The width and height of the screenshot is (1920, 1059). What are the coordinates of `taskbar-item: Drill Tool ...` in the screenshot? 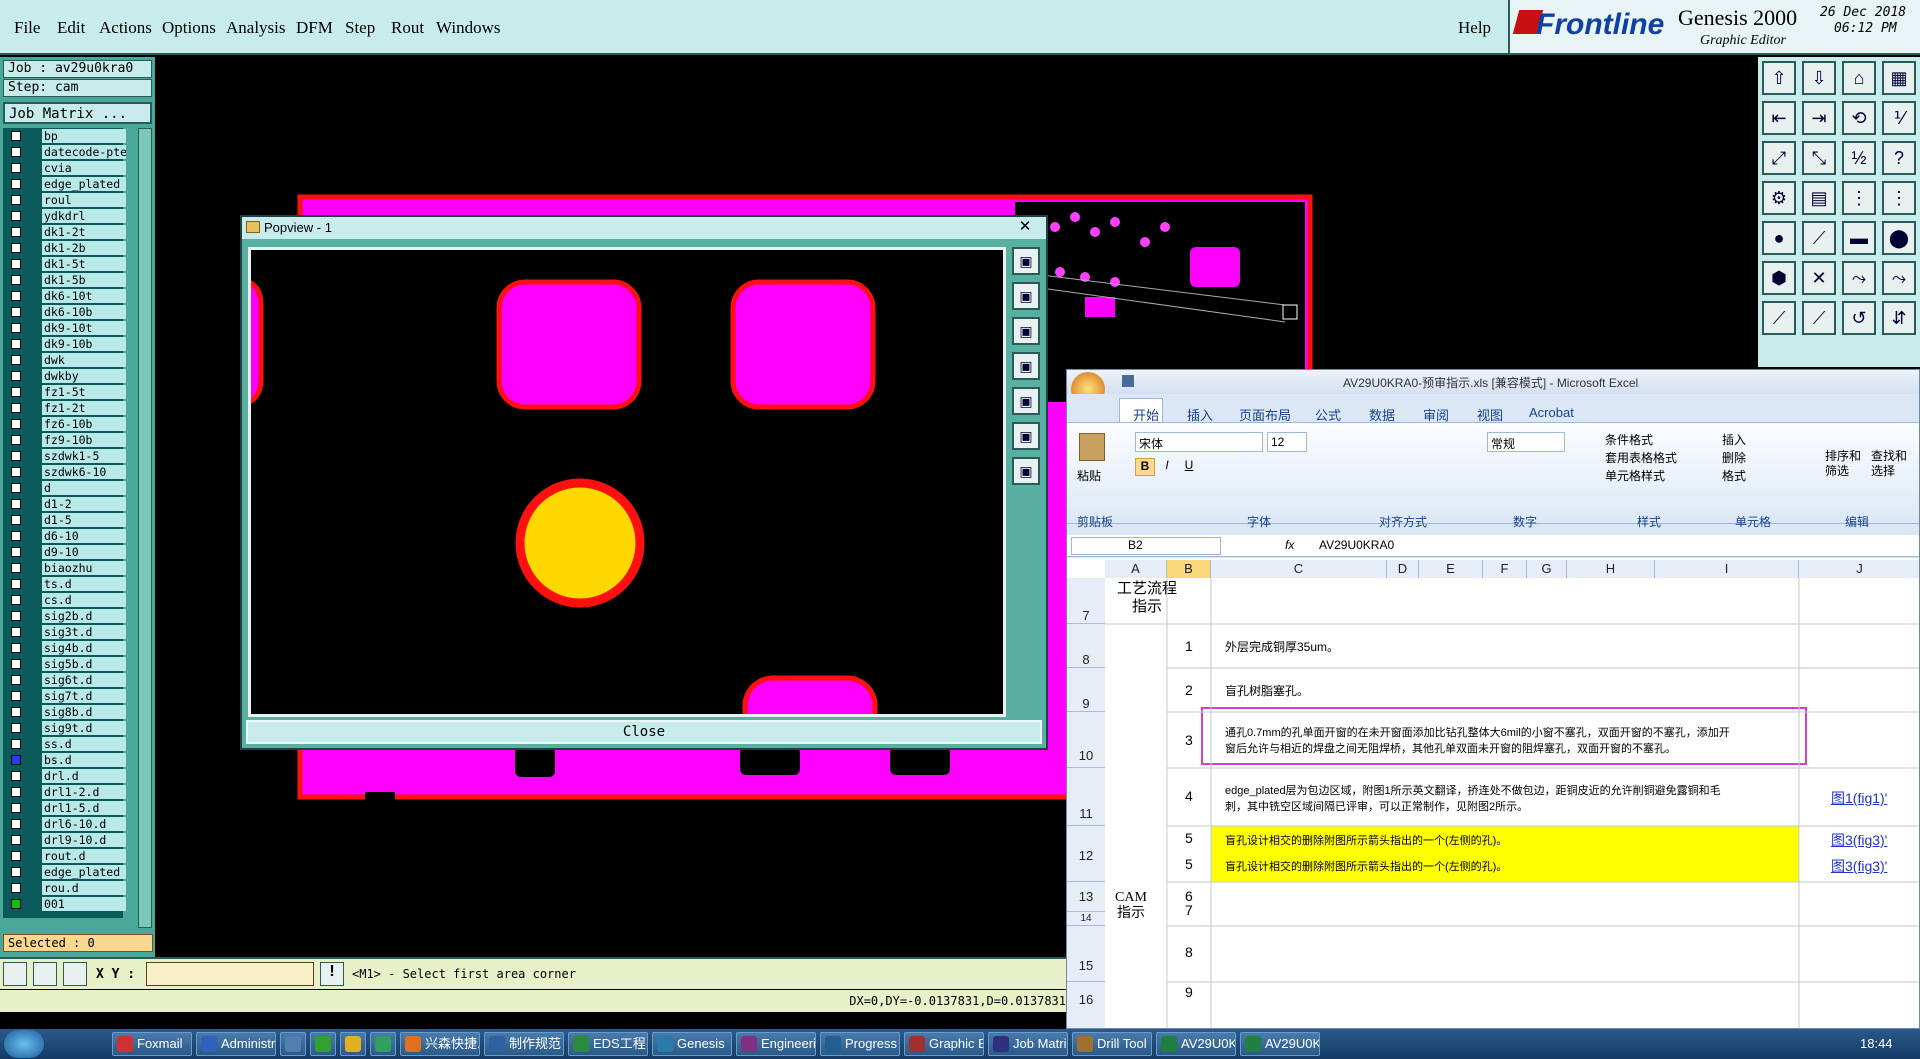 It's located at (1112, 1044).